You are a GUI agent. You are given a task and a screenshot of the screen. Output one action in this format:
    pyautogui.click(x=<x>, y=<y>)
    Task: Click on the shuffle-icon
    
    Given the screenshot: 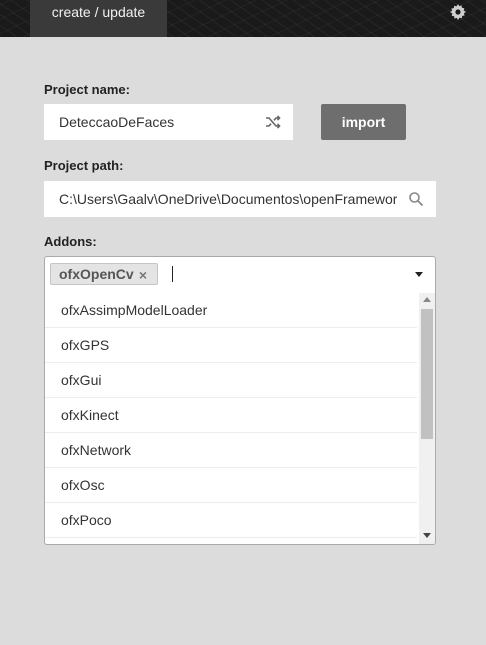 What is the action you would take?
    pyautogui.click(x=273, y=122)
    